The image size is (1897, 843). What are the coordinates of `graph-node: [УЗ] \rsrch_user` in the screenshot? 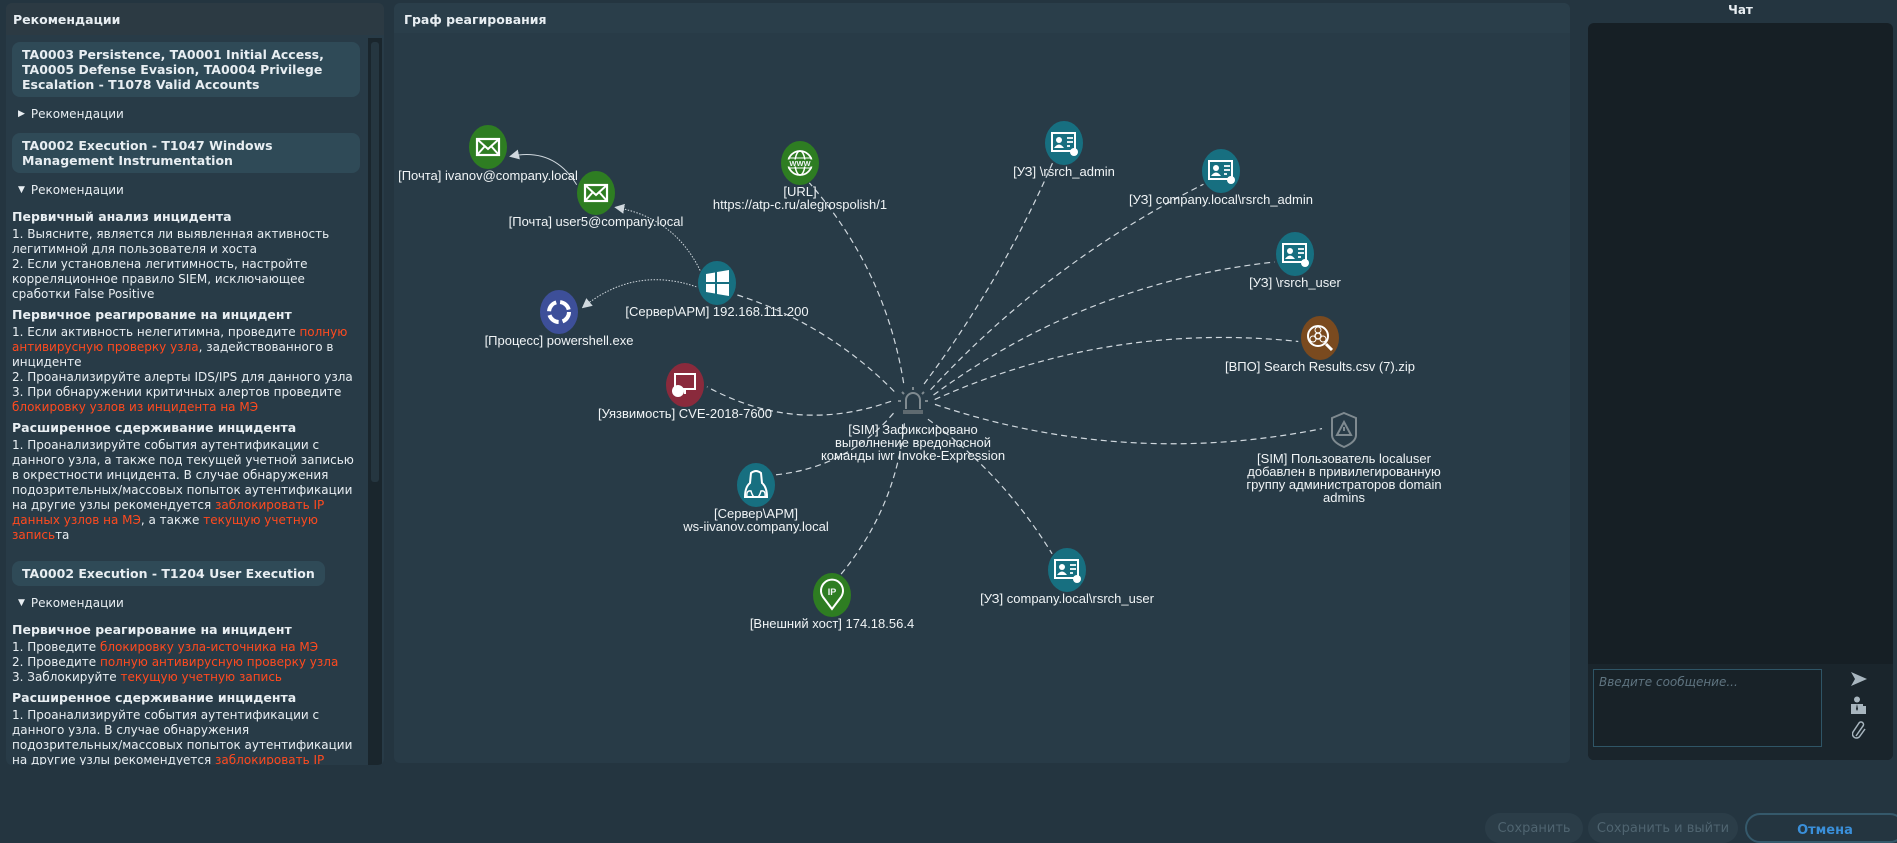 It's located at (1295, 261).